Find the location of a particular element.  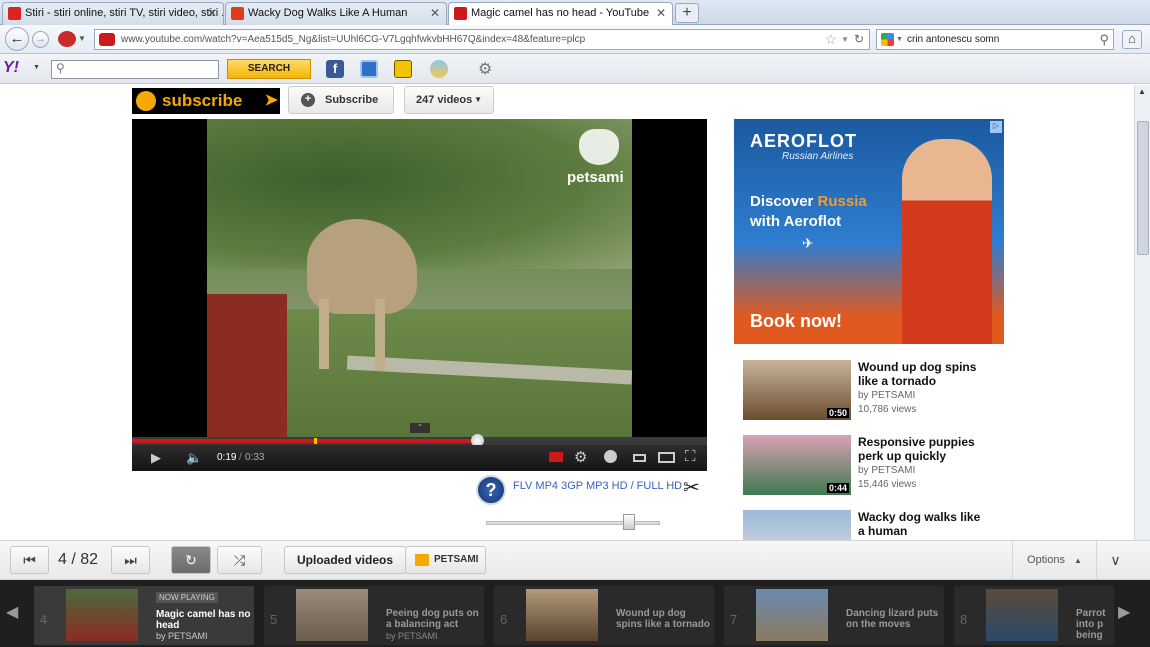

channel-button: PETSAMI is located at coordinates (445, 560).